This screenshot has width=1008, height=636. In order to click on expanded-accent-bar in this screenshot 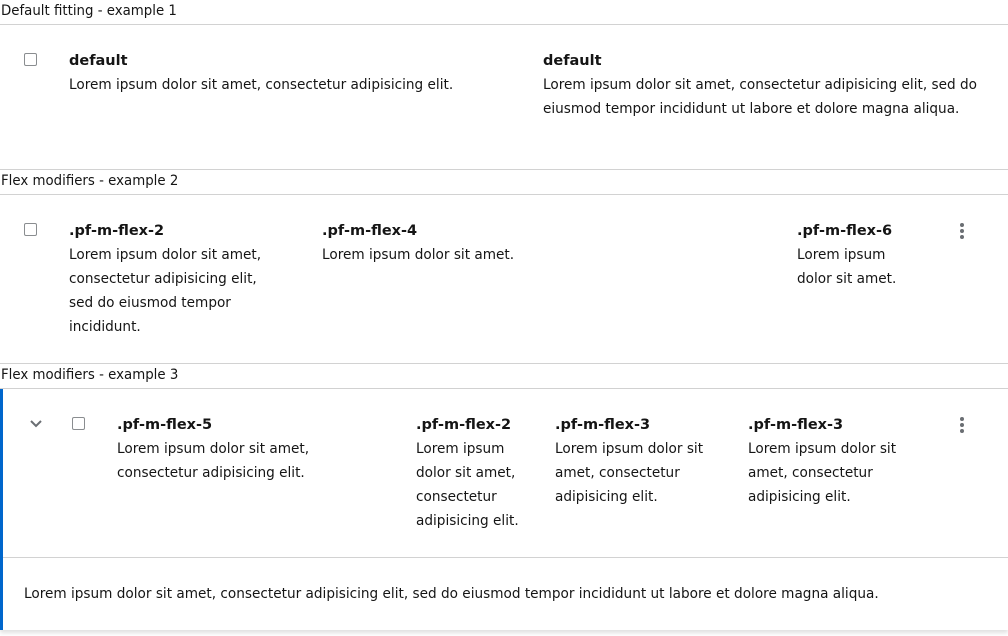, I will do `click(1, 509)`.